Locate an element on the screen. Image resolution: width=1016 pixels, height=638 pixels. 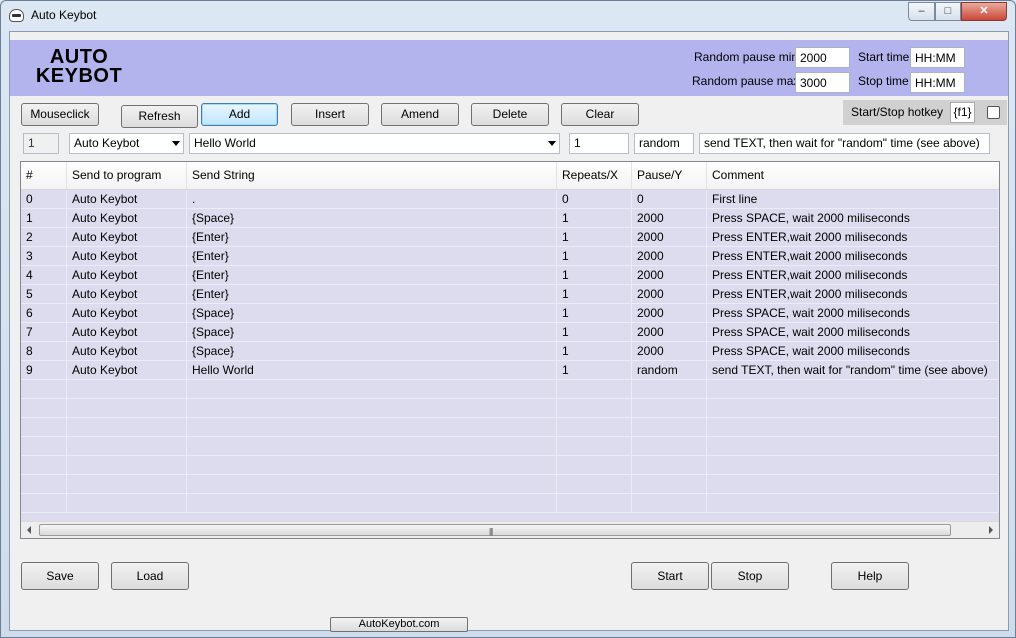
load-button: Load is located at coordinates (150, 576).